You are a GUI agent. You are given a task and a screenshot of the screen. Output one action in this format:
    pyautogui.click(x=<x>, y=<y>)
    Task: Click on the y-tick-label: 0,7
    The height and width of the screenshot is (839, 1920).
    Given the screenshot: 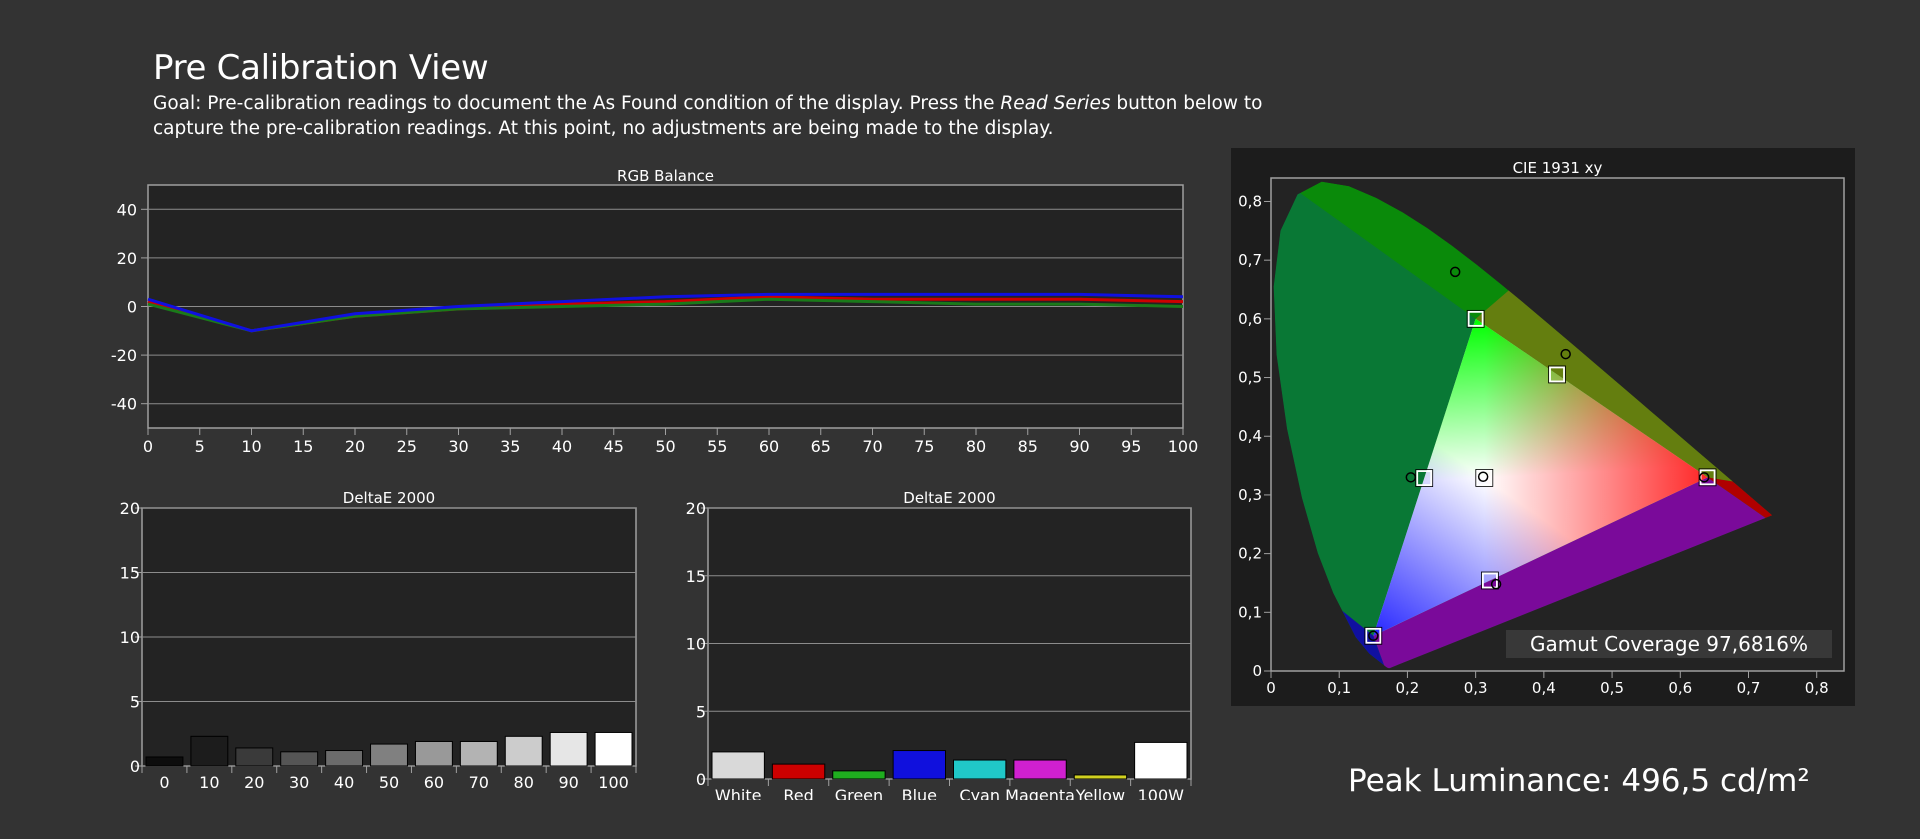 What is the action you would take?
    pyautogui.click(x=1250, y=260)
    